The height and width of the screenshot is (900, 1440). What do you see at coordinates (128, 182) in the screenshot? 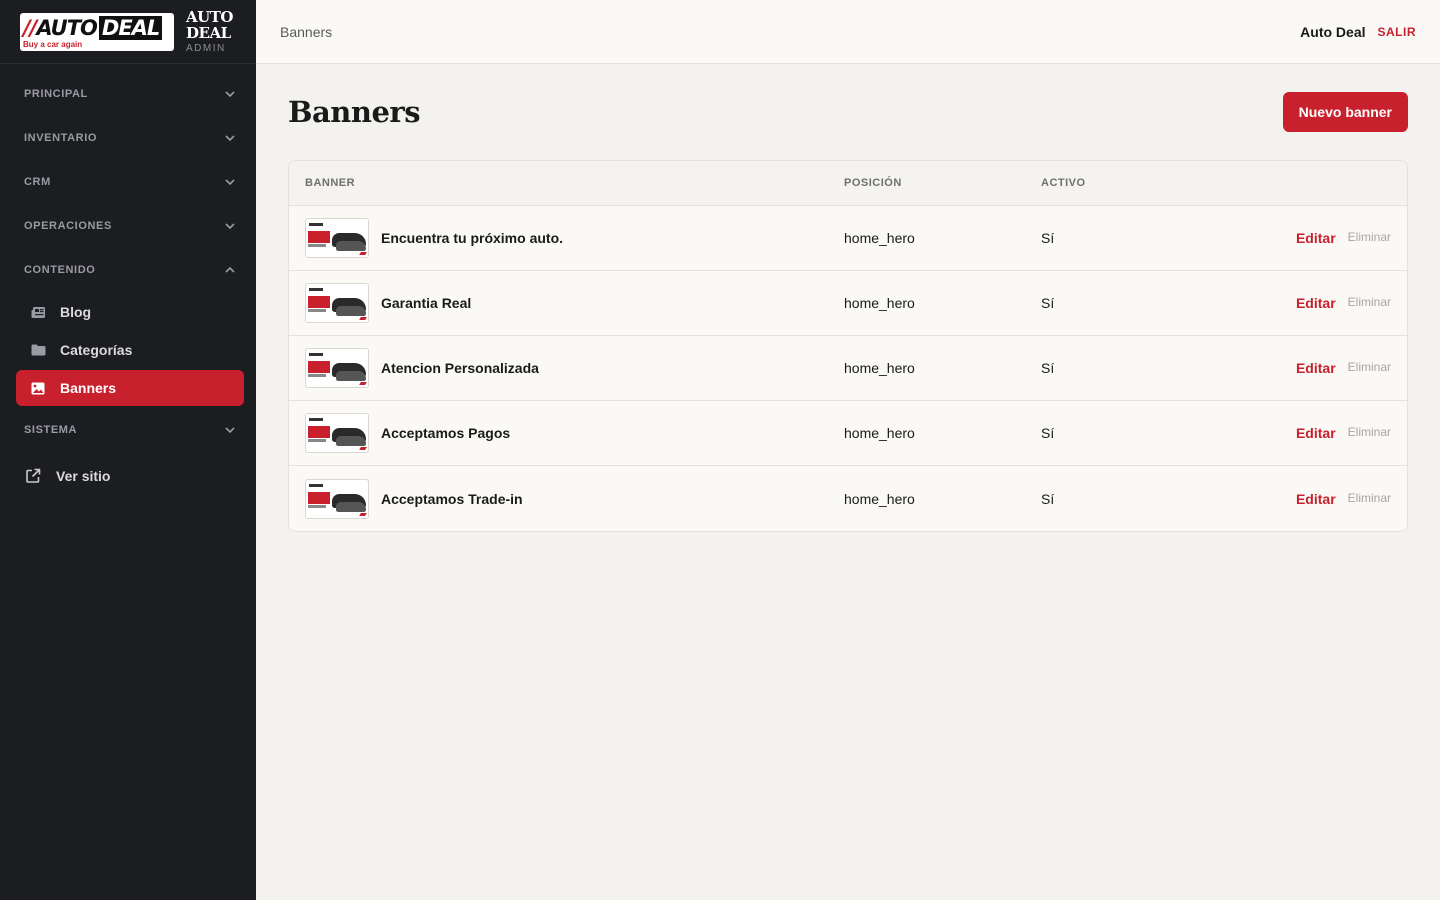
I see `nav-section-crm: CRM` at bounding box center [128, 182].